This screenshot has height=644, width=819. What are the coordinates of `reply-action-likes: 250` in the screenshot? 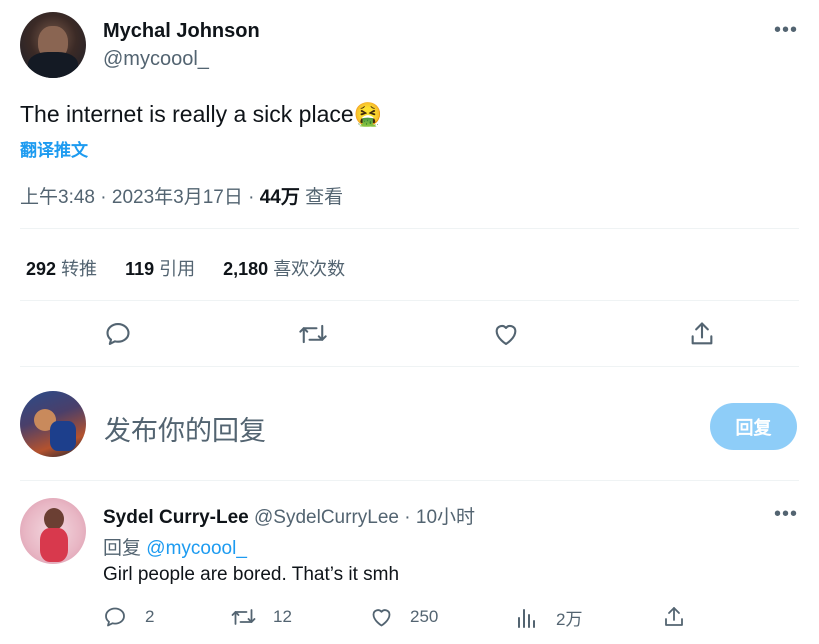 It's located at (403, 617).